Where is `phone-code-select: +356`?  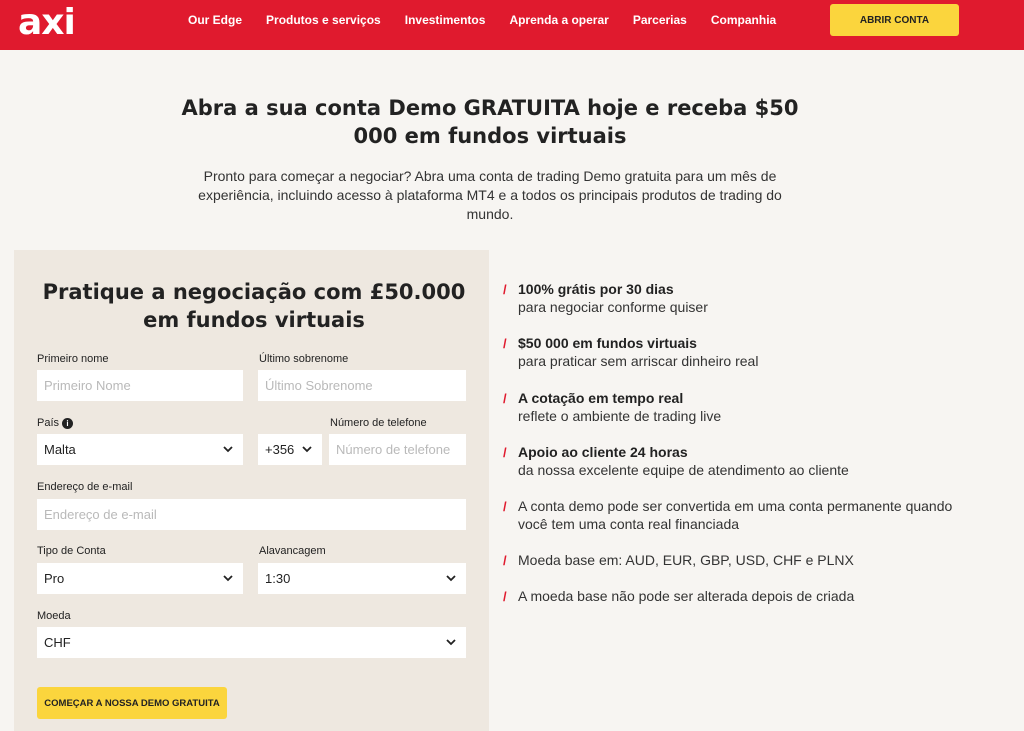
phone-code-select: +356 is located at coordinates (290, 449).